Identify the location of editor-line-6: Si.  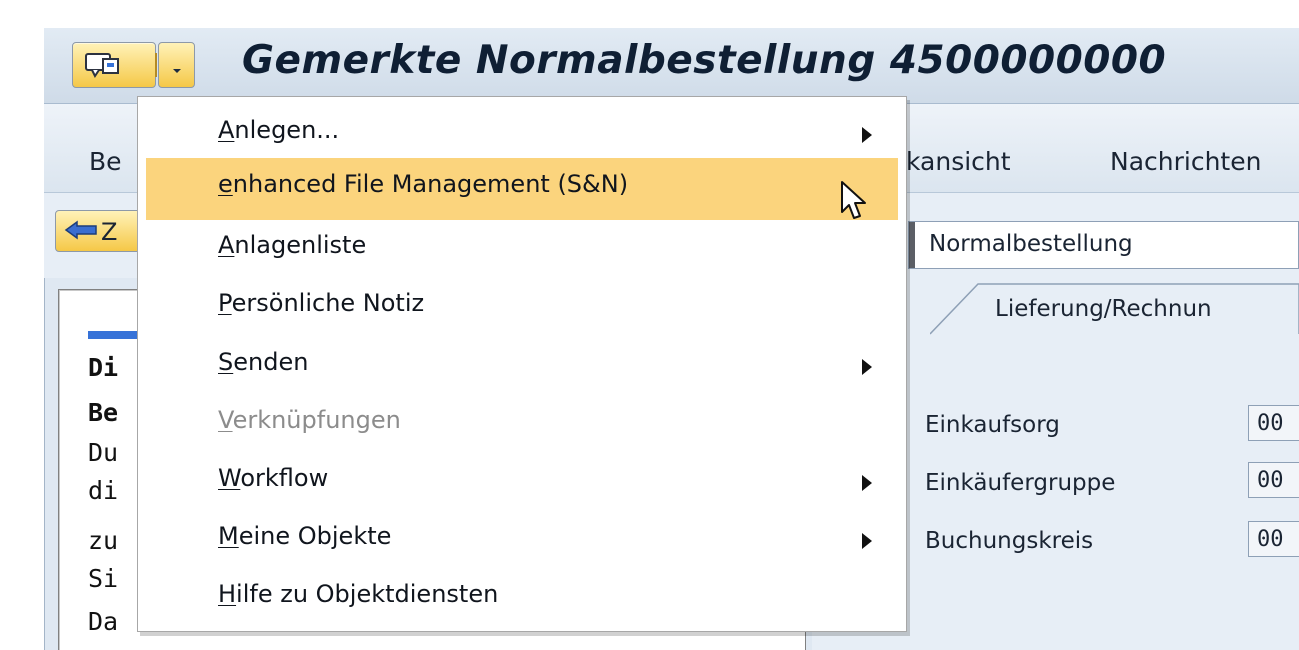
(103, 578).